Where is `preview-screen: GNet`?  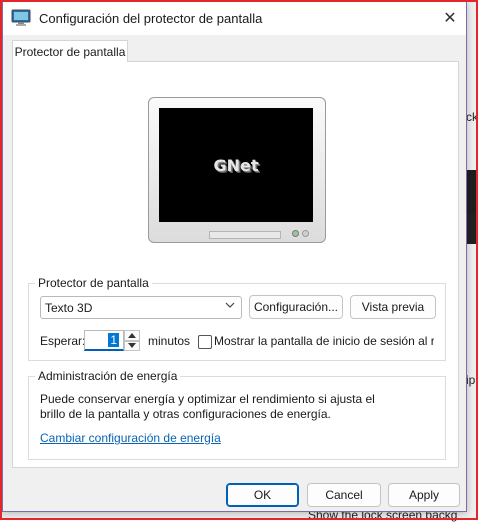
preview-screen: GNet is located at coordinates (236, 165).